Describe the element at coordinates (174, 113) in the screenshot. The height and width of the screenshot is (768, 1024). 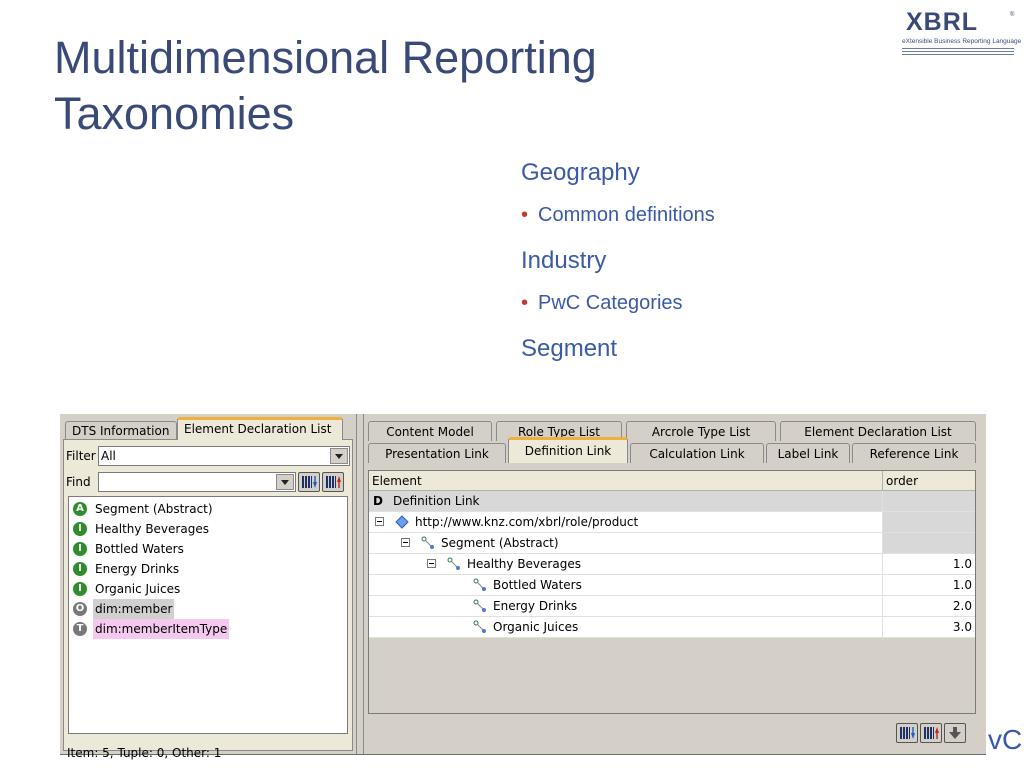
I see `title-line-2: Taxonomies` at that location.